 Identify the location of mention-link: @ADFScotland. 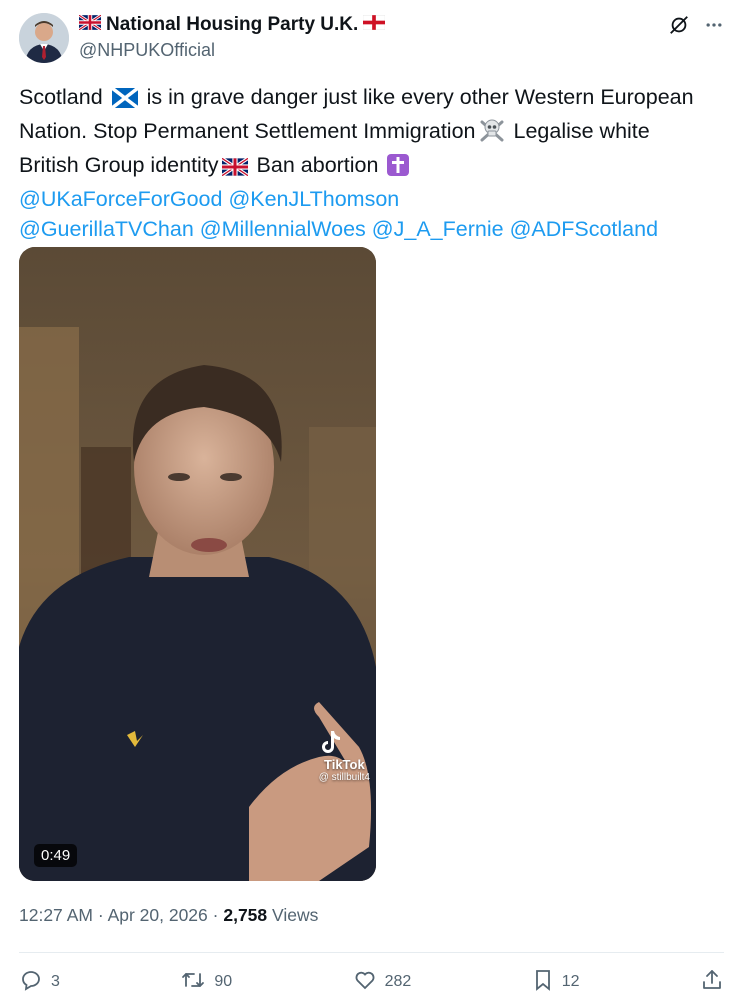
(584, 229).